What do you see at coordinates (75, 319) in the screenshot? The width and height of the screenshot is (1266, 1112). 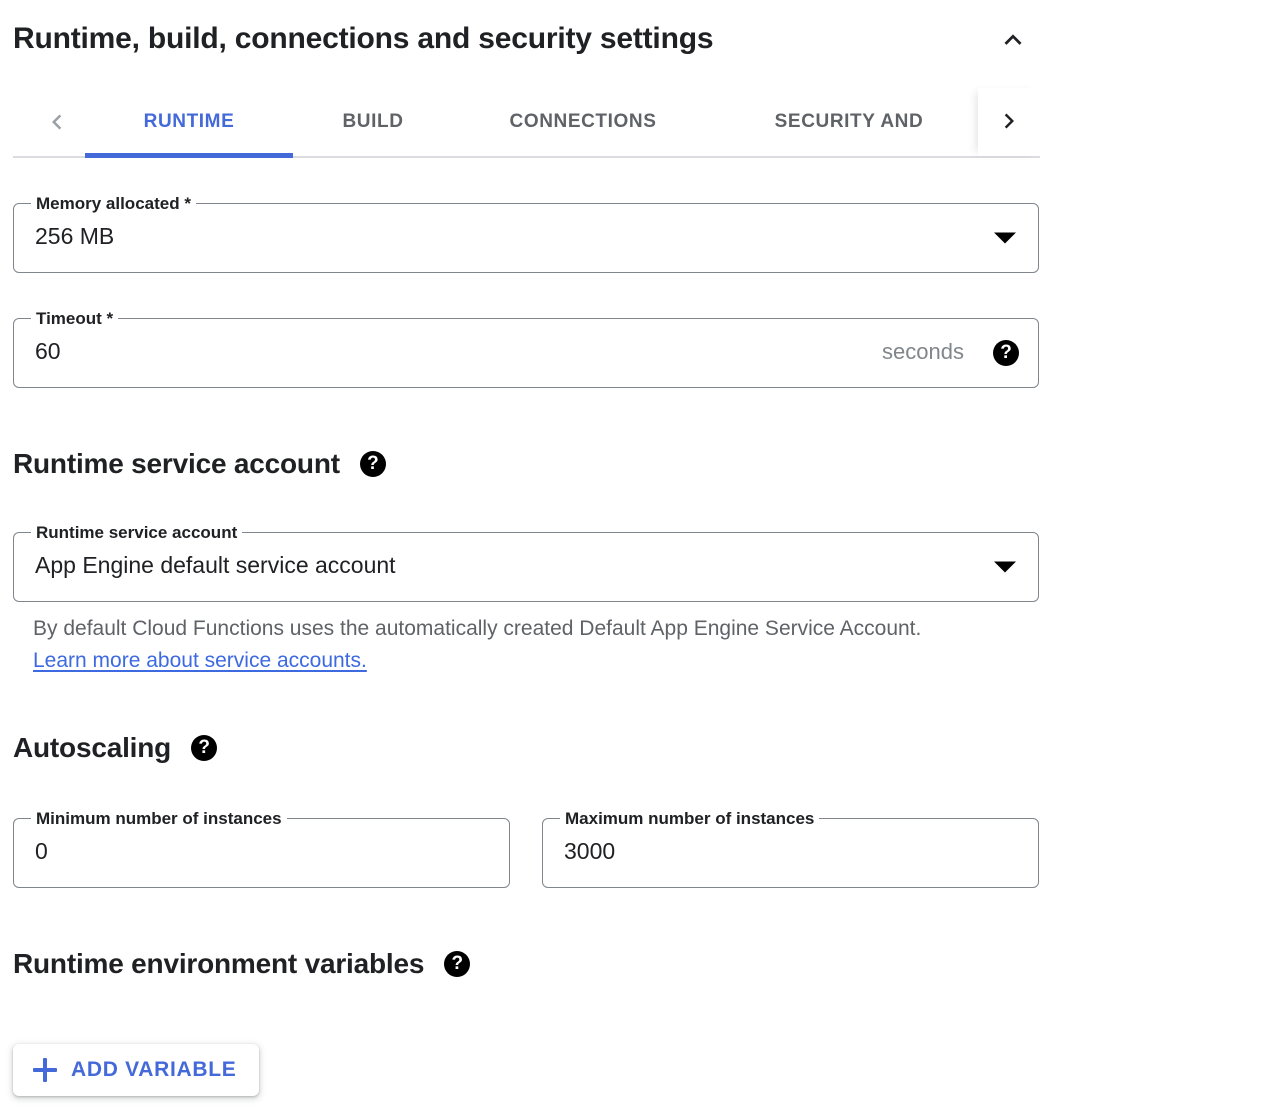 I see `timeout-label: Timeout *` at bounding box center [75, 319].